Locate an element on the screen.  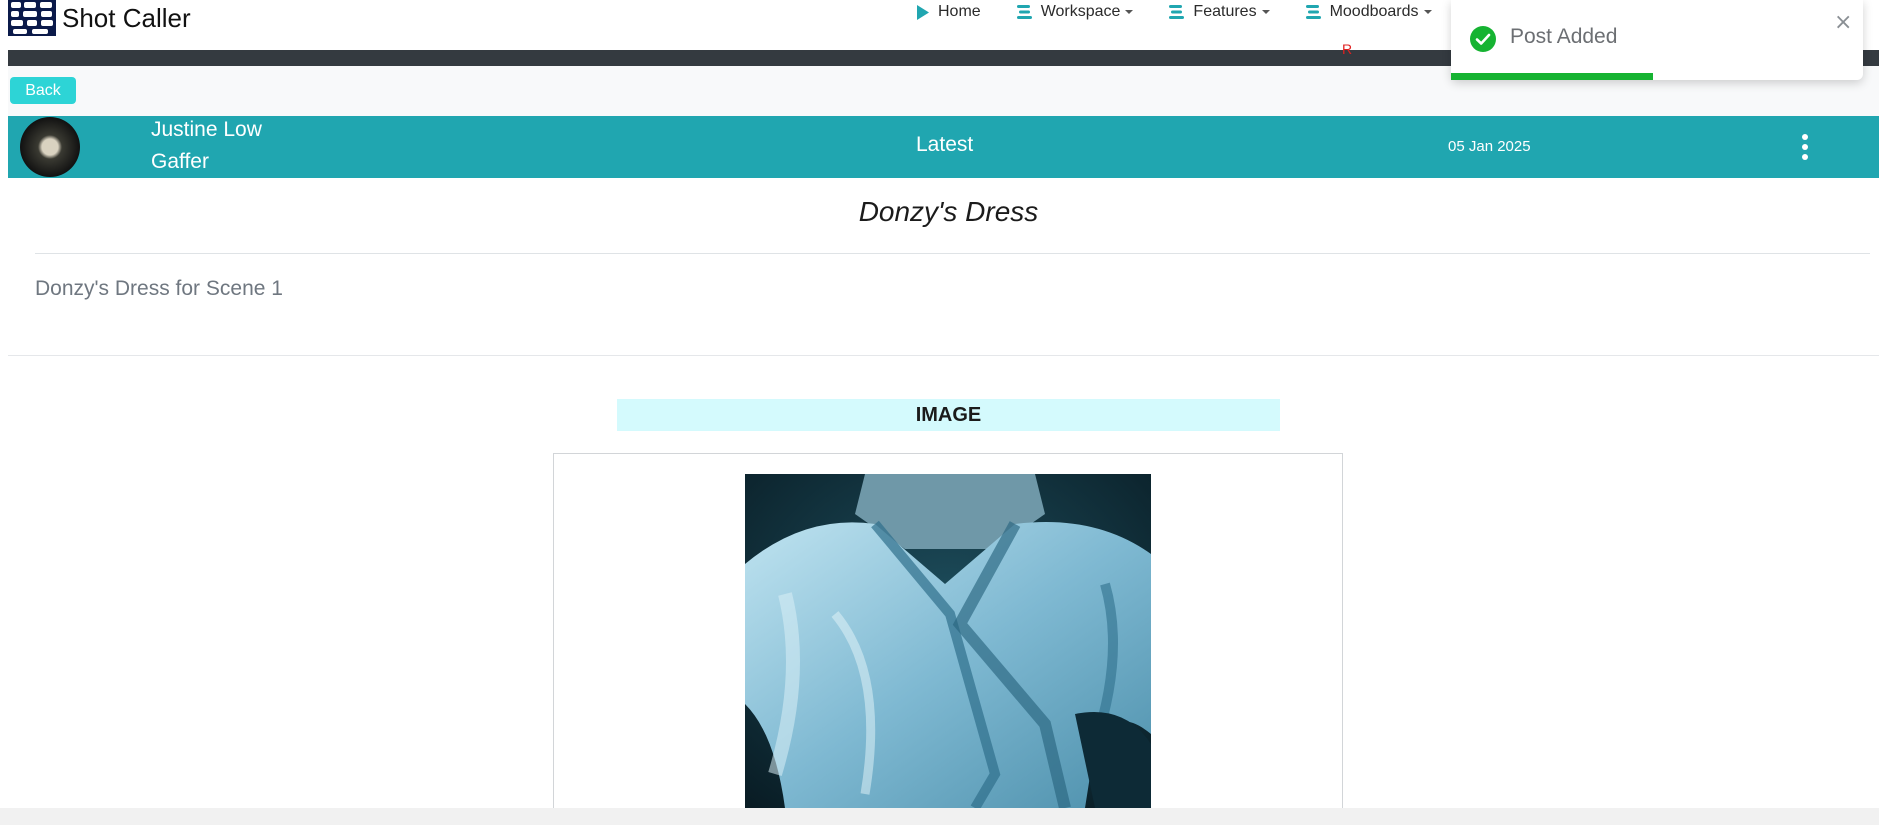
media-type-label: IMAGE is located at coordinates (948, 415).